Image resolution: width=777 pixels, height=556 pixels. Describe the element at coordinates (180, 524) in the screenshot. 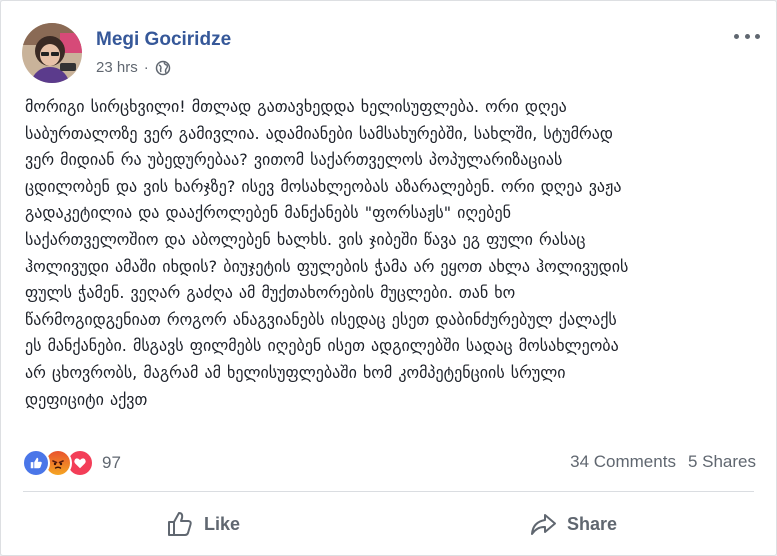

I see `thumbs-up-icon` at that location.